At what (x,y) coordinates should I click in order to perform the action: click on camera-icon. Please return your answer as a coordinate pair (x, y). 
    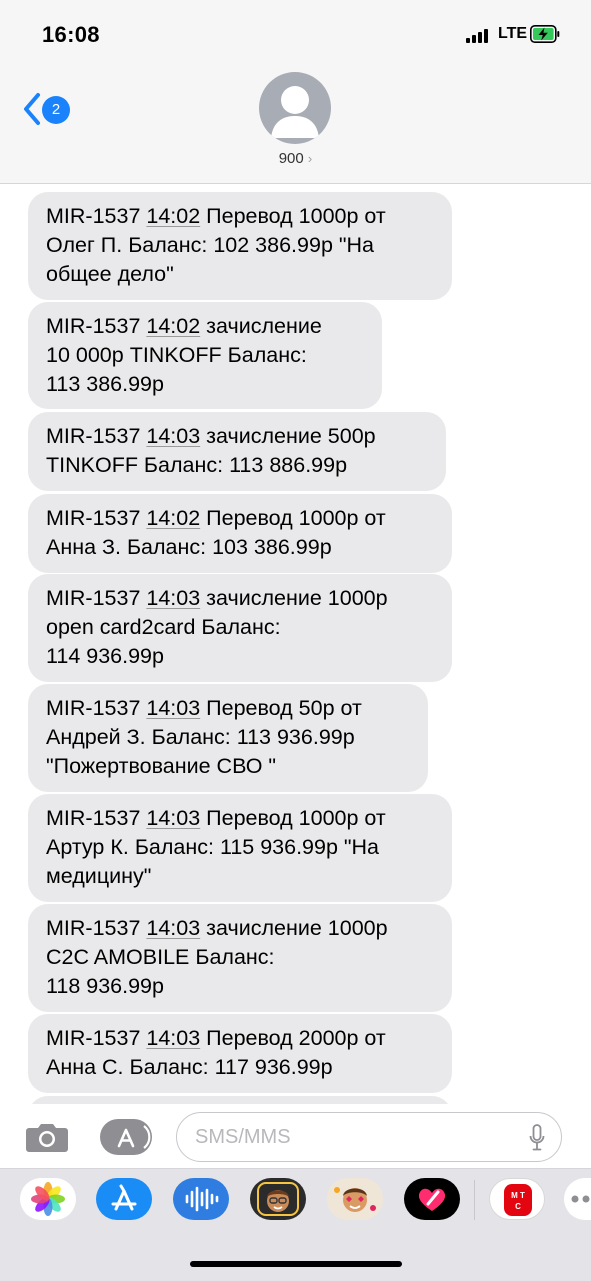
    Looking at the image, I should click on (47, 1137).